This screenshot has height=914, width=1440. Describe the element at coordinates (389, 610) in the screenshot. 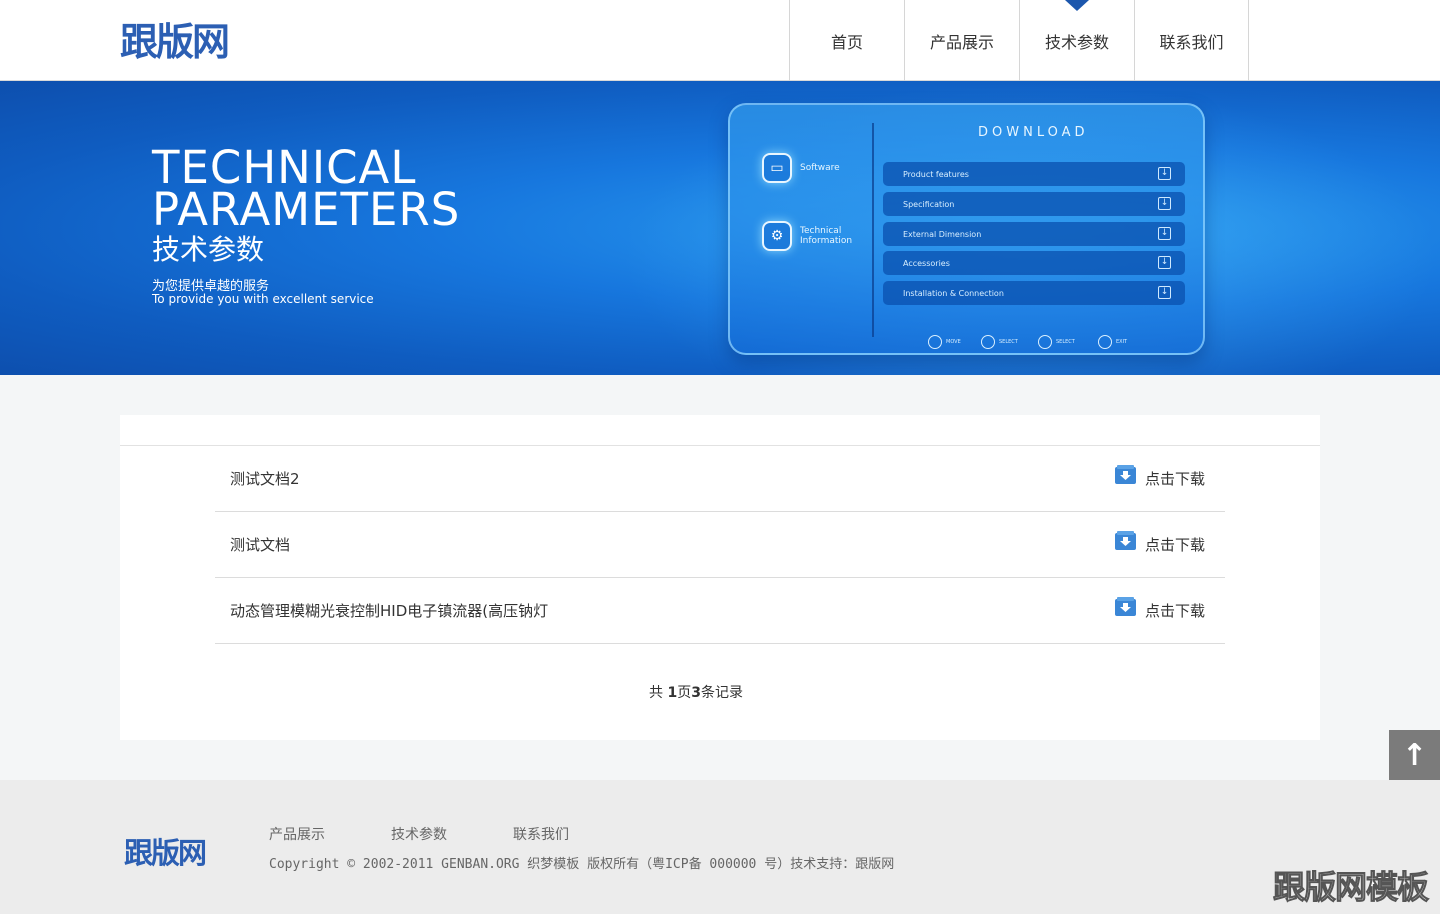

I see `document-title: 动态管理模糊光衰控制HID电子镇流器(高压钠灯` at that location.